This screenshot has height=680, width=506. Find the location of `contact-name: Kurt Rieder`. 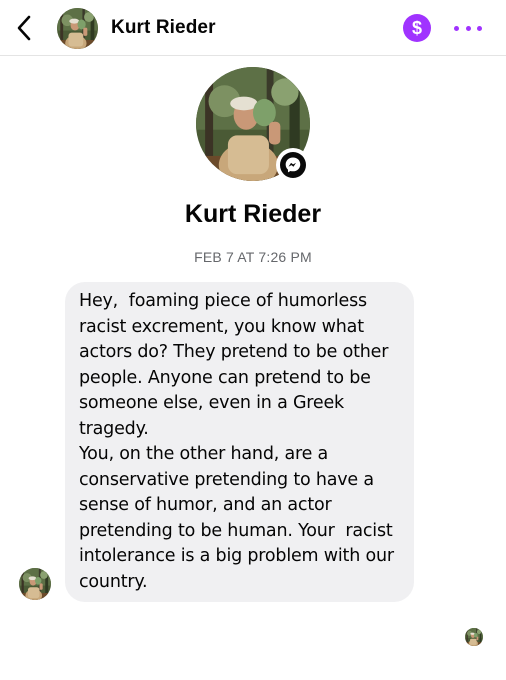

contact-name: Kurt Rieder is located at coordinates (163, 28).